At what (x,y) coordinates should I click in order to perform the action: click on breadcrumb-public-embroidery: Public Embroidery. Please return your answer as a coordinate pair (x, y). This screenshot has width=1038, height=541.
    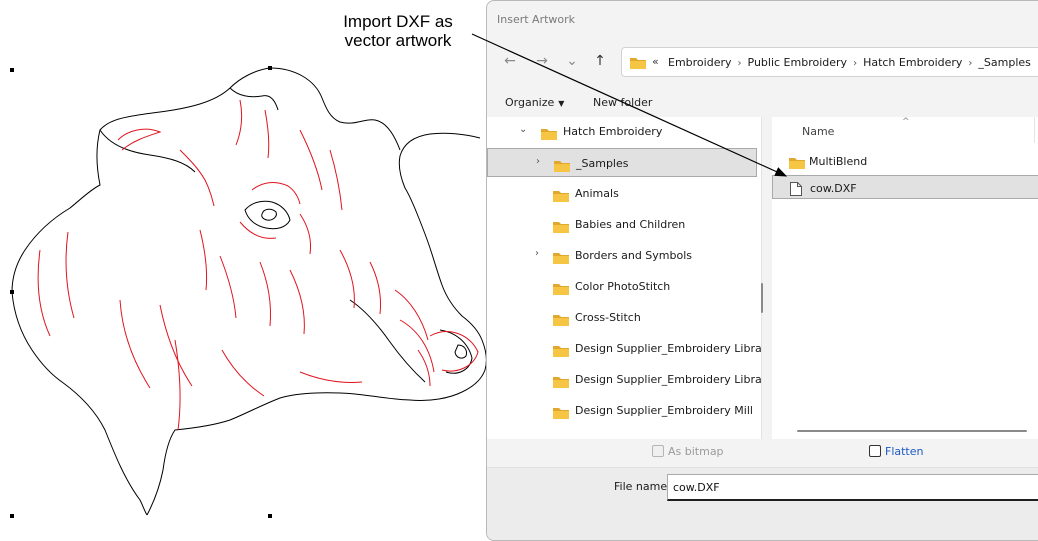
    Looking at the image, I should click on (798, 62).